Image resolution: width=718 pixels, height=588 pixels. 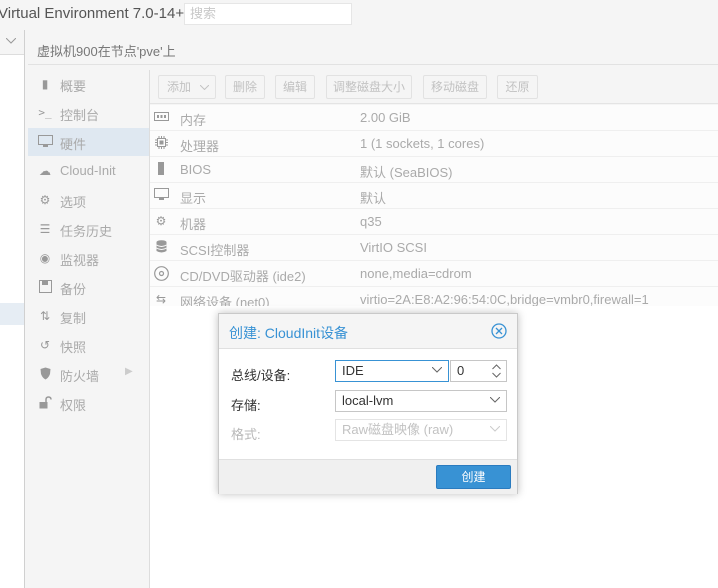 I want to click on remove-button: 删除, so click(x=245, y=87).